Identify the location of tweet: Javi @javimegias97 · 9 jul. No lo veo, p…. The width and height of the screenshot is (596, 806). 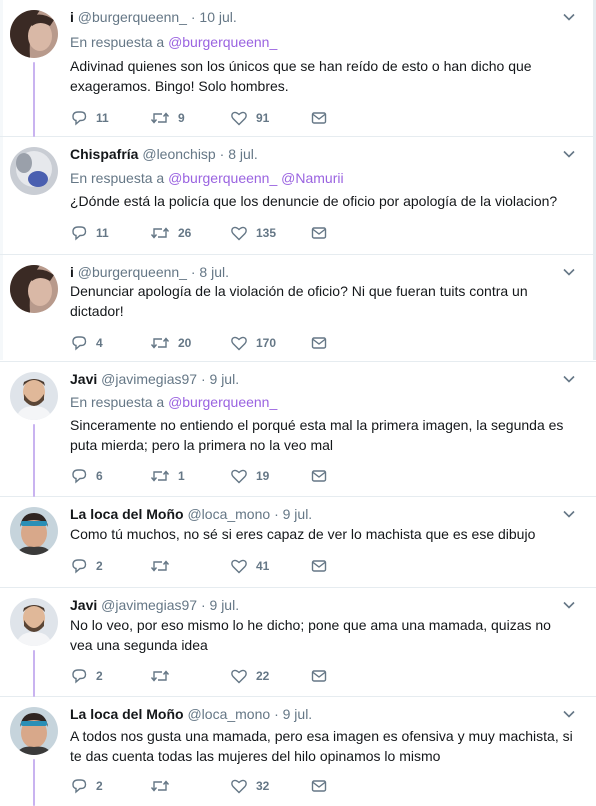
(298, 642).